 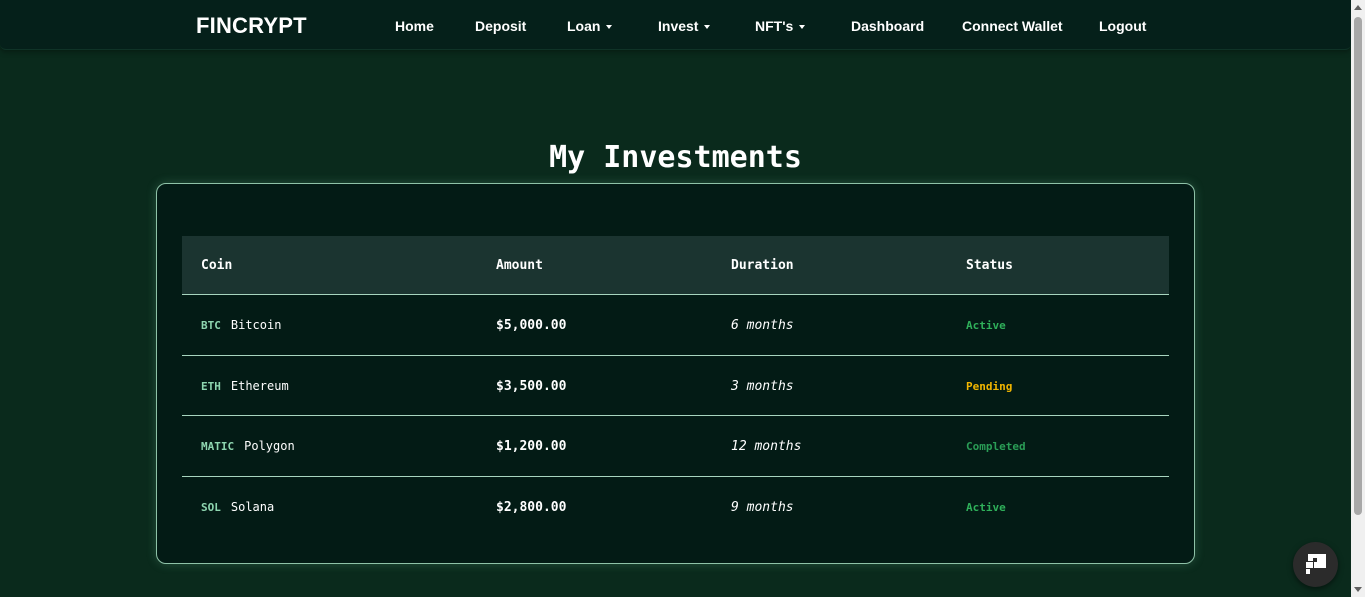 I want to click on header-duration: Duration, so click(x=762, y=265).